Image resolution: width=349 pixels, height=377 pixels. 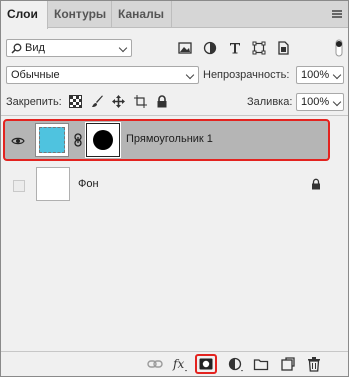 I want to click on filter-row: Вид, so click(x=174, y=48).